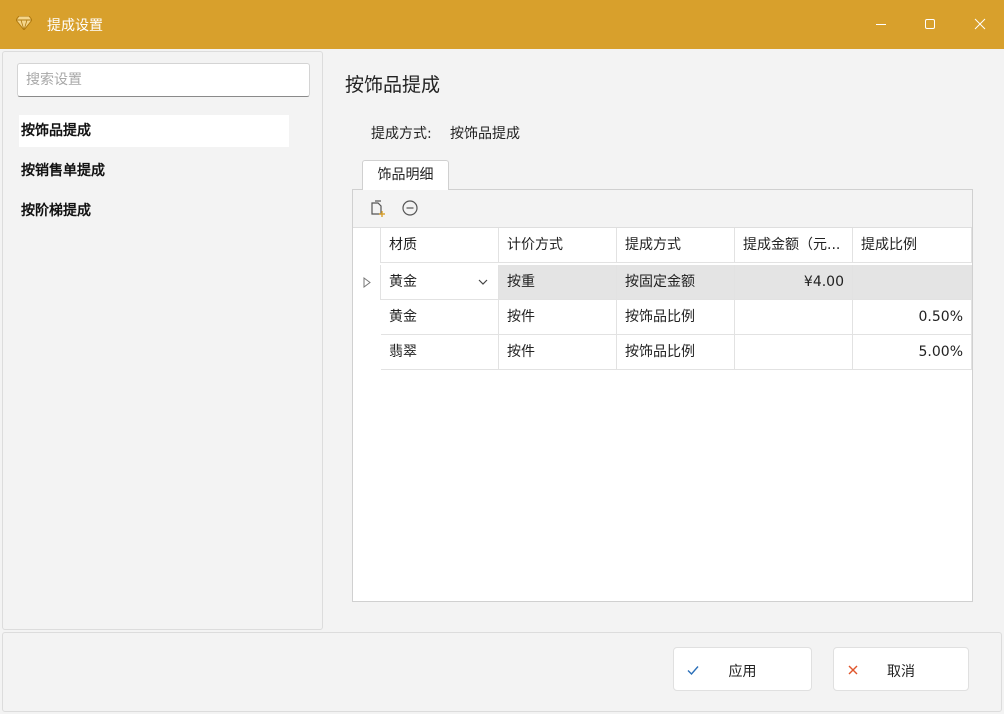  What do you see at coordinates (794, 282) in the screenshot?
I see `amount-cell: ¥4.00` at bounding box center [794, 282].